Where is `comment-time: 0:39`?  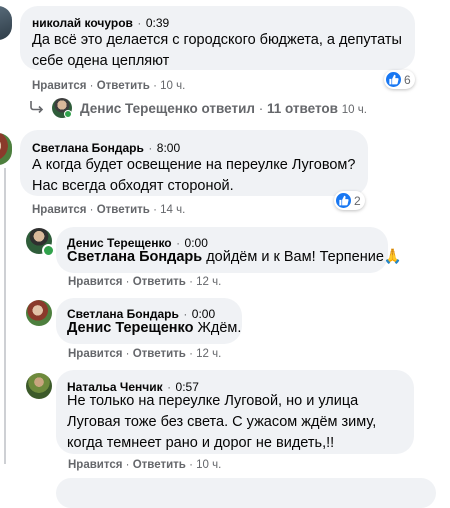
comment-time: 0:39 is located at coordinates (157, 23).